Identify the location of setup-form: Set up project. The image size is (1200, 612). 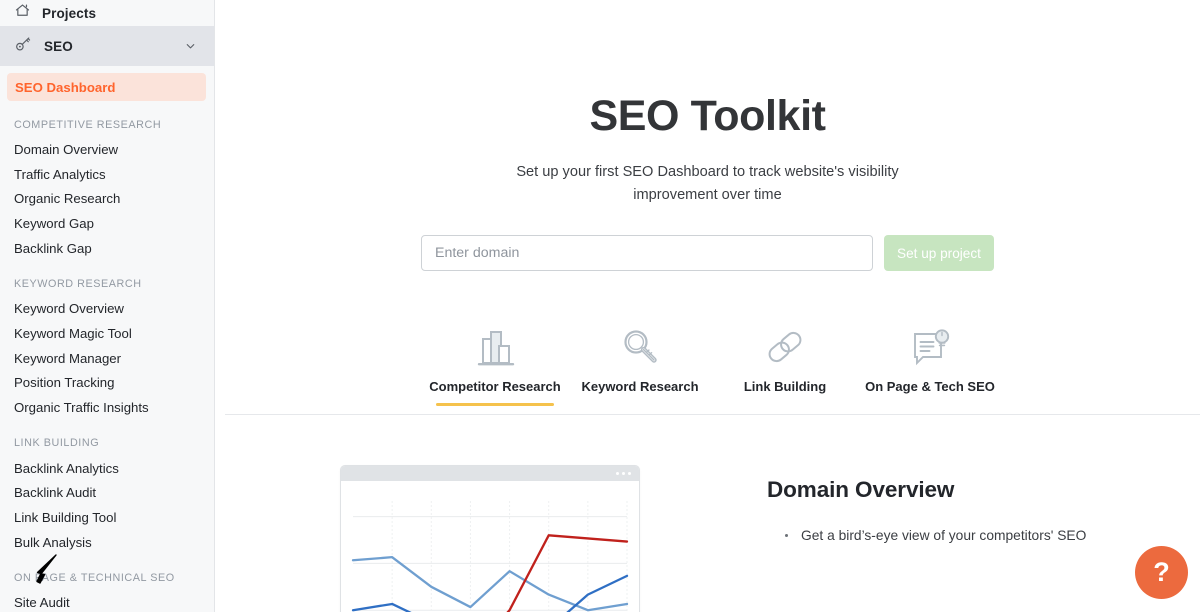
(707, 253).